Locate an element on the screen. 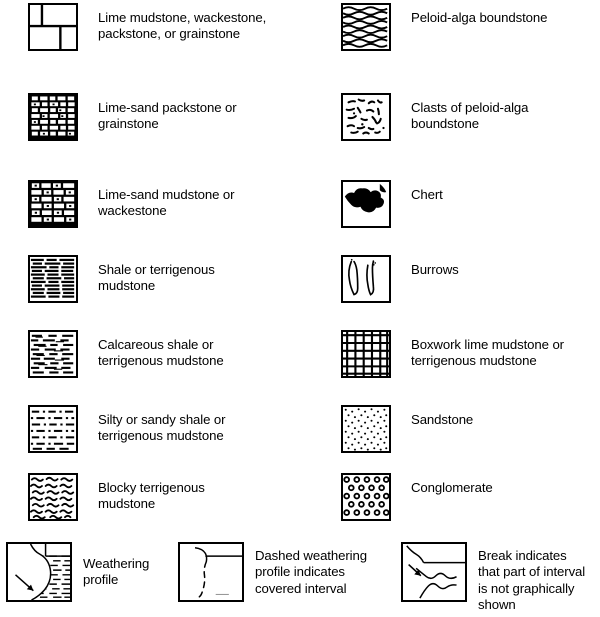  legend-entry-lime-sand-packstone: Lime-sand packstone or grainstone is located at coordinates (158, 117).